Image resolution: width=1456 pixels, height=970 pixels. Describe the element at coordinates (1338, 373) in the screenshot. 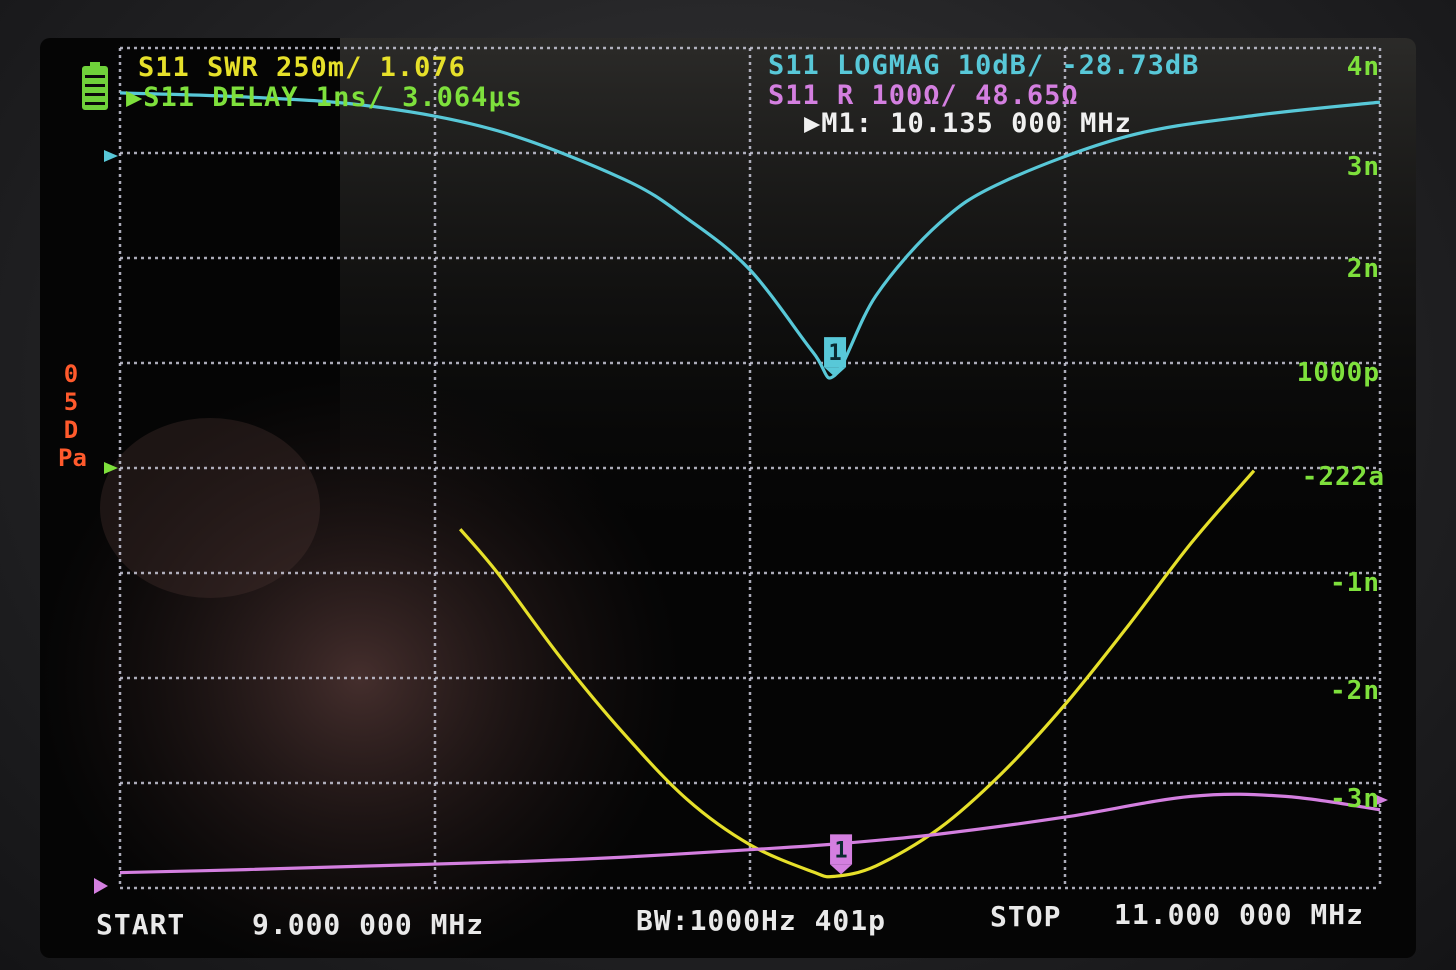

I see `scale-label: 1000p` at that location.